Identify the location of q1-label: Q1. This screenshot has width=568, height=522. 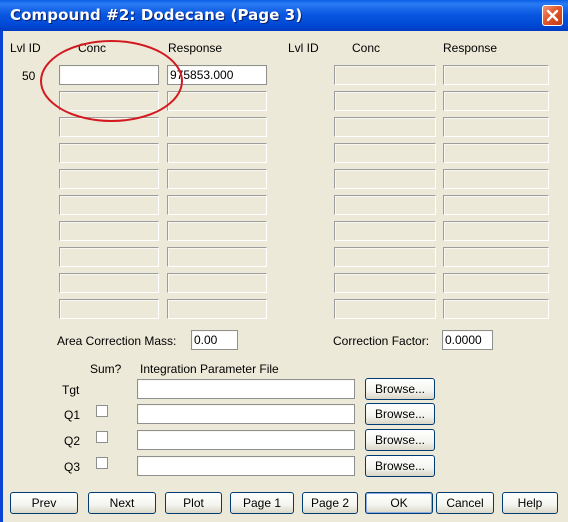
(72, 415).